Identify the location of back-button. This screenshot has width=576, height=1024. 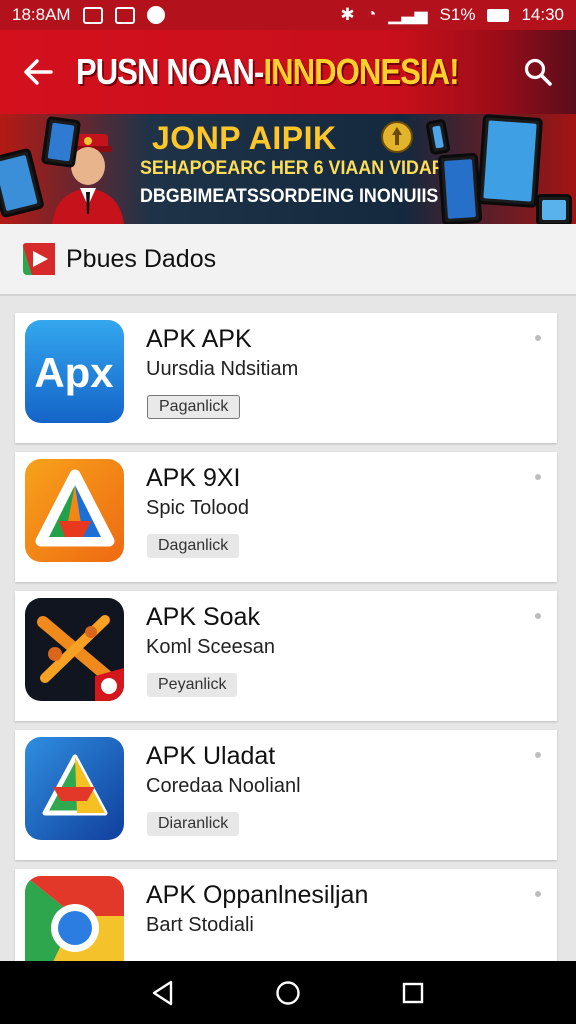
(38, 72).